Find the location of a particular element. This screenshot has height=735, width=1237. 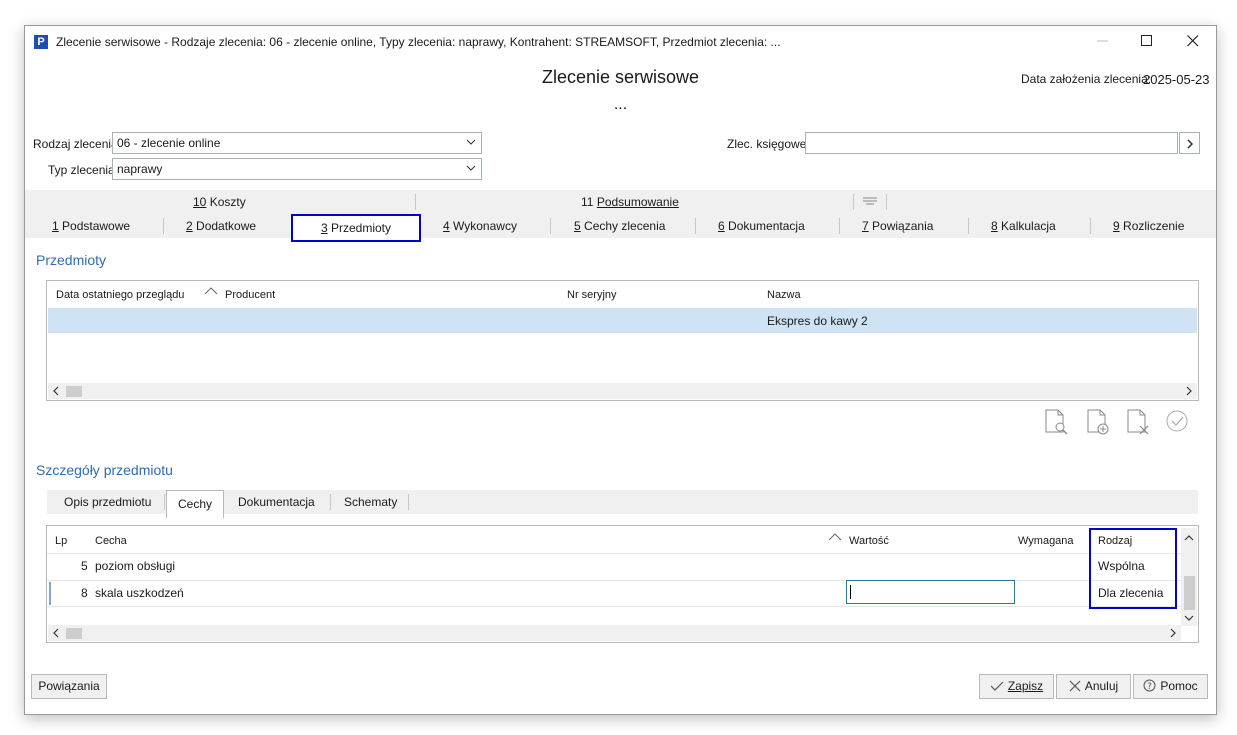

column-header-last-inspection: Data ostatniego przeglądu is located at coordinates (120, 295).